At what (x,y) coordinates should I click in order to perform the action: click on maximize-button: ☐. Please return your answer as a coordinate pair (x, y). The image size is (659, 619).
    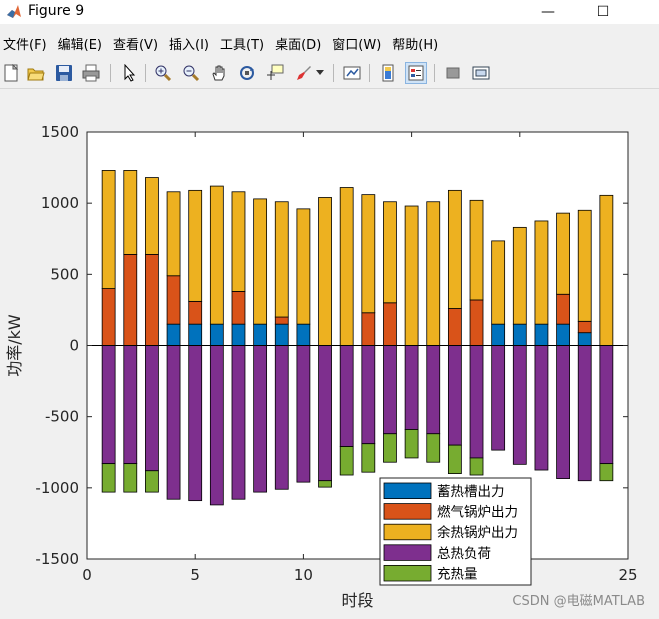
    Looking at the image, I should click on (603, 12).